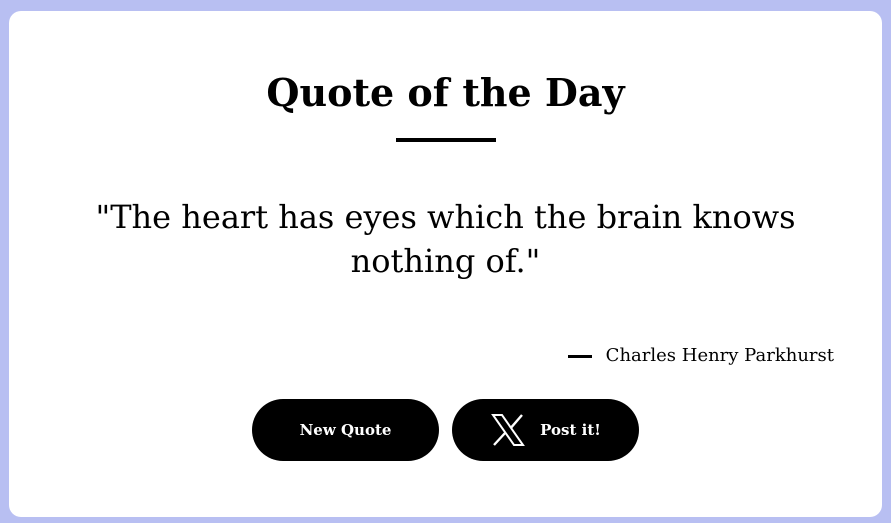  I want to click on title-divider, so click(446, 140).